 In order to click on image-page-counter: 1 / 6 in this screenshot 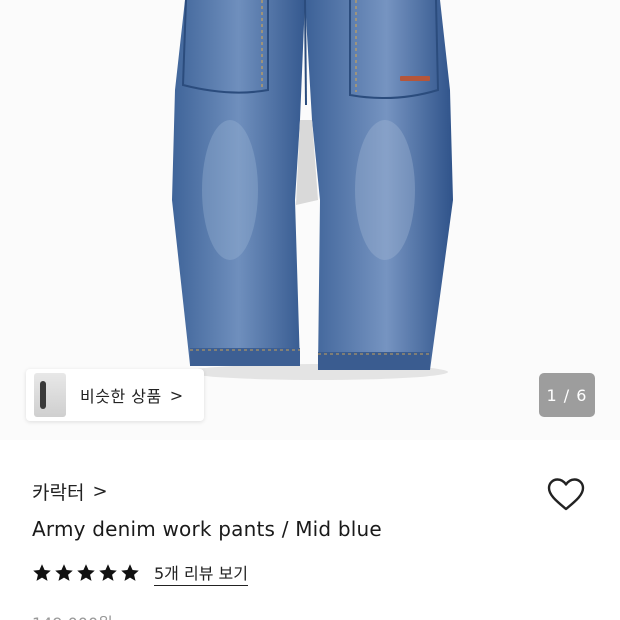, I will do `click(567, 395)`.